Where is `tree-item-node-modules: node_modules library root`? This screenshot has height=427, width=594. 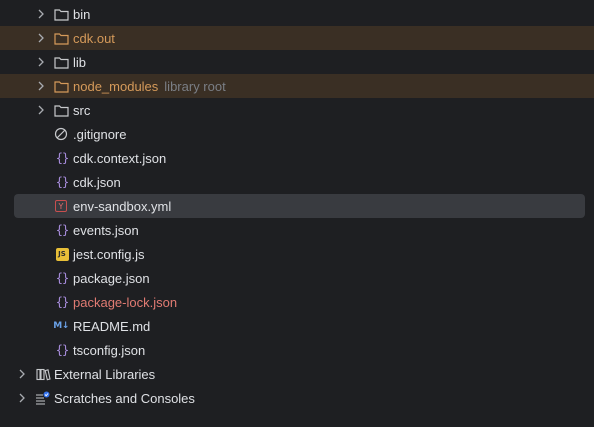 tree-item-node-modules: node_modules library root is located at coordinates (297, 86).